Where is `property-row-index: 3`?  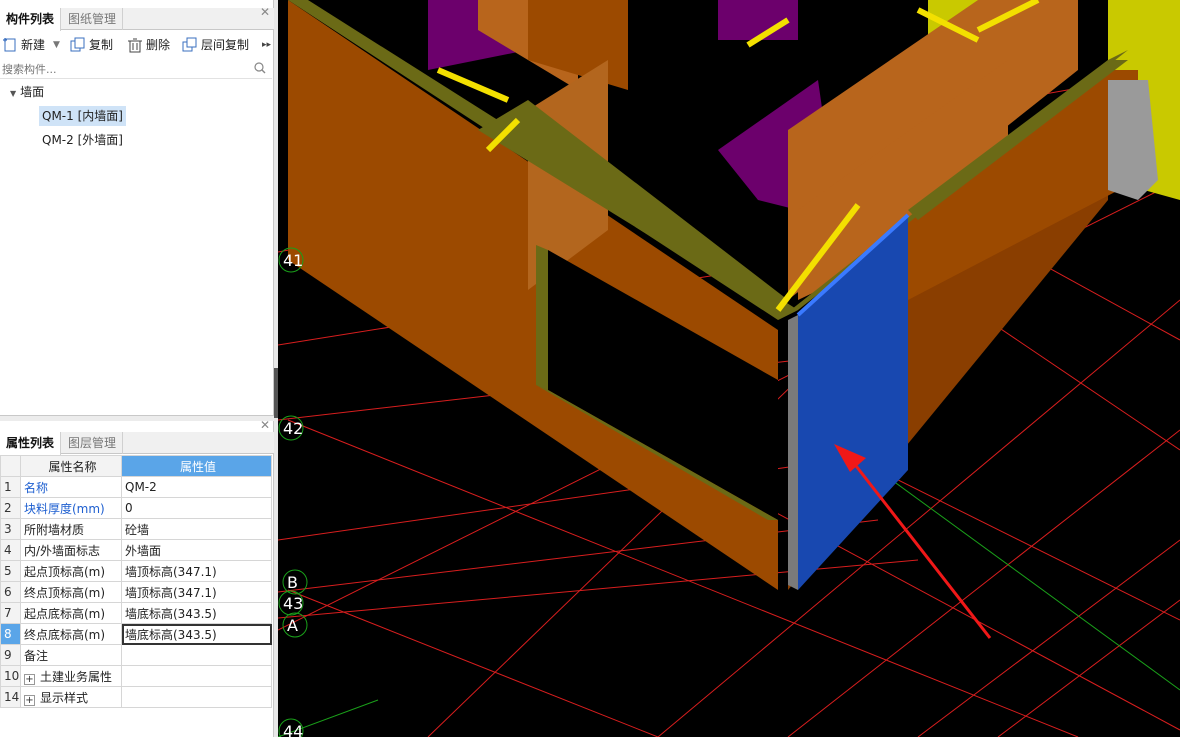
property-row-index: 3 is located at coordinates (10, 529).